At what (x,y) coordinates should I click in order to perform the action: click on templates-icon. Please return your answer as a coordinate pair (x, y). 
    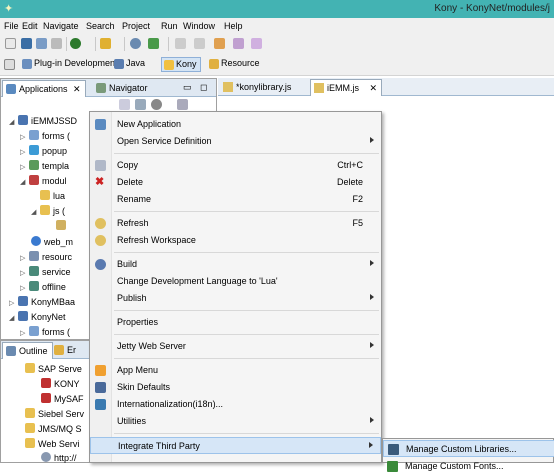
    Looking at the image, I should click on (34, 165).